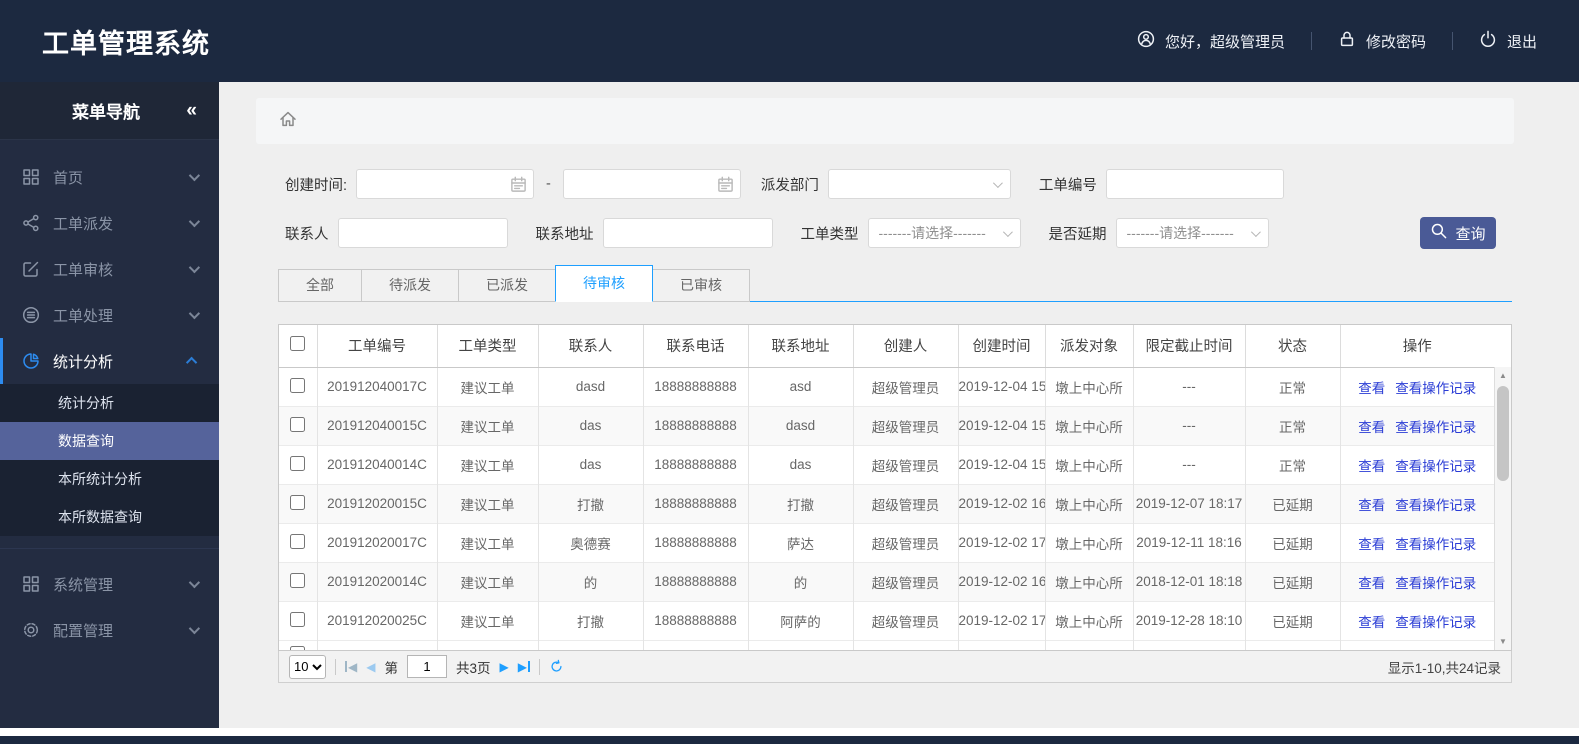 This screenshot has width=1579, height=744. What do you see at coordinates (503, 667) in the screenshot?
I see `next-page-button: ▶` at bounding box center [503, 667].